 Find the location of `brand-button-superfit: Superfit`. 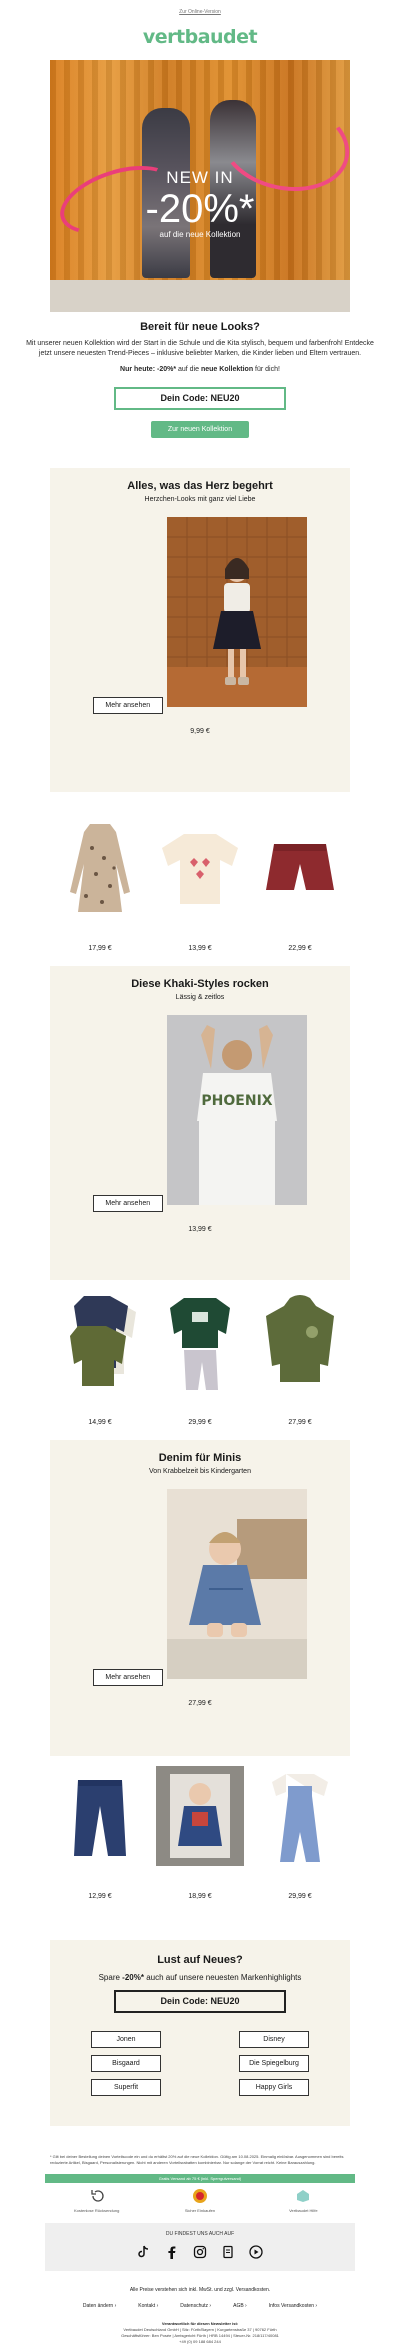

brand-button-superfit: Superfit is located at coordinates (126, 2087).